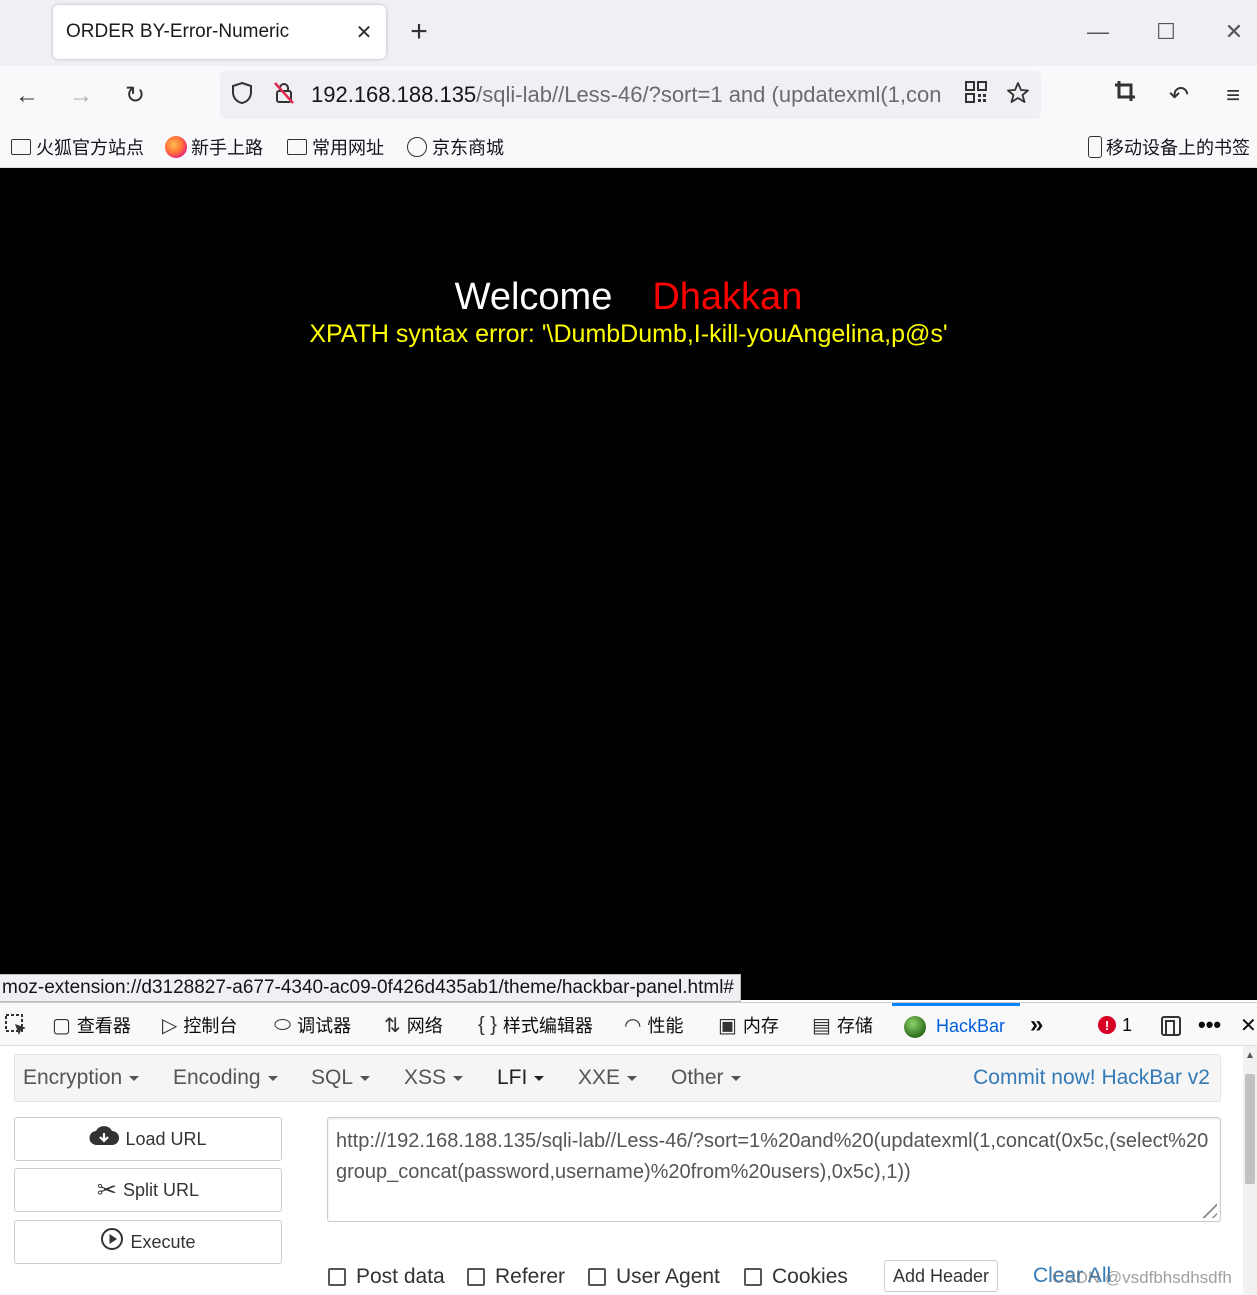 This screenshot has width=1257, height=1295. What do you see at coordinates (417, 147) in the screenshot?
I see `globe-icon` at bounding box center [417, 147].